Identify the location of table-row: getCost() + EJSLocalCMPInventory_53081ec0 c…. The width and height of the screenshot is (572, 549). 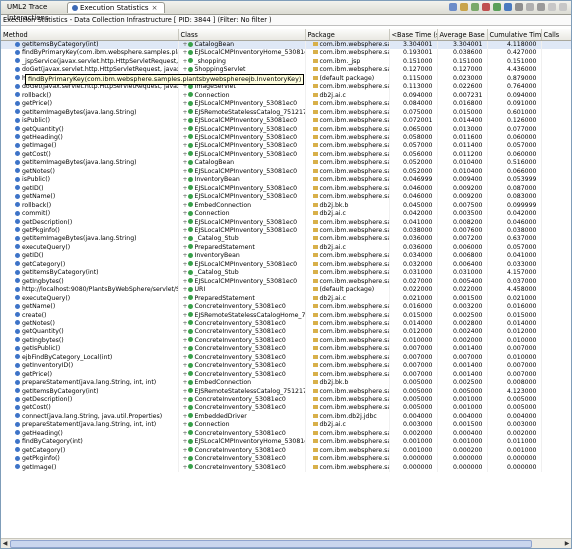
(286, 155).